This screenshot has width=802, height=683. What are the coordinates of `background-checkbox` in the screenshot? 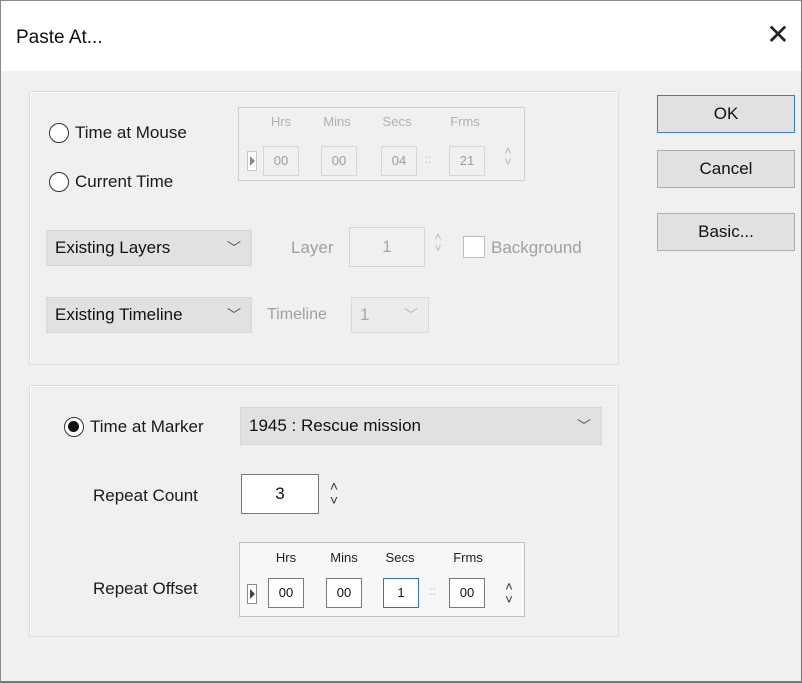 It's located at (474, 247).